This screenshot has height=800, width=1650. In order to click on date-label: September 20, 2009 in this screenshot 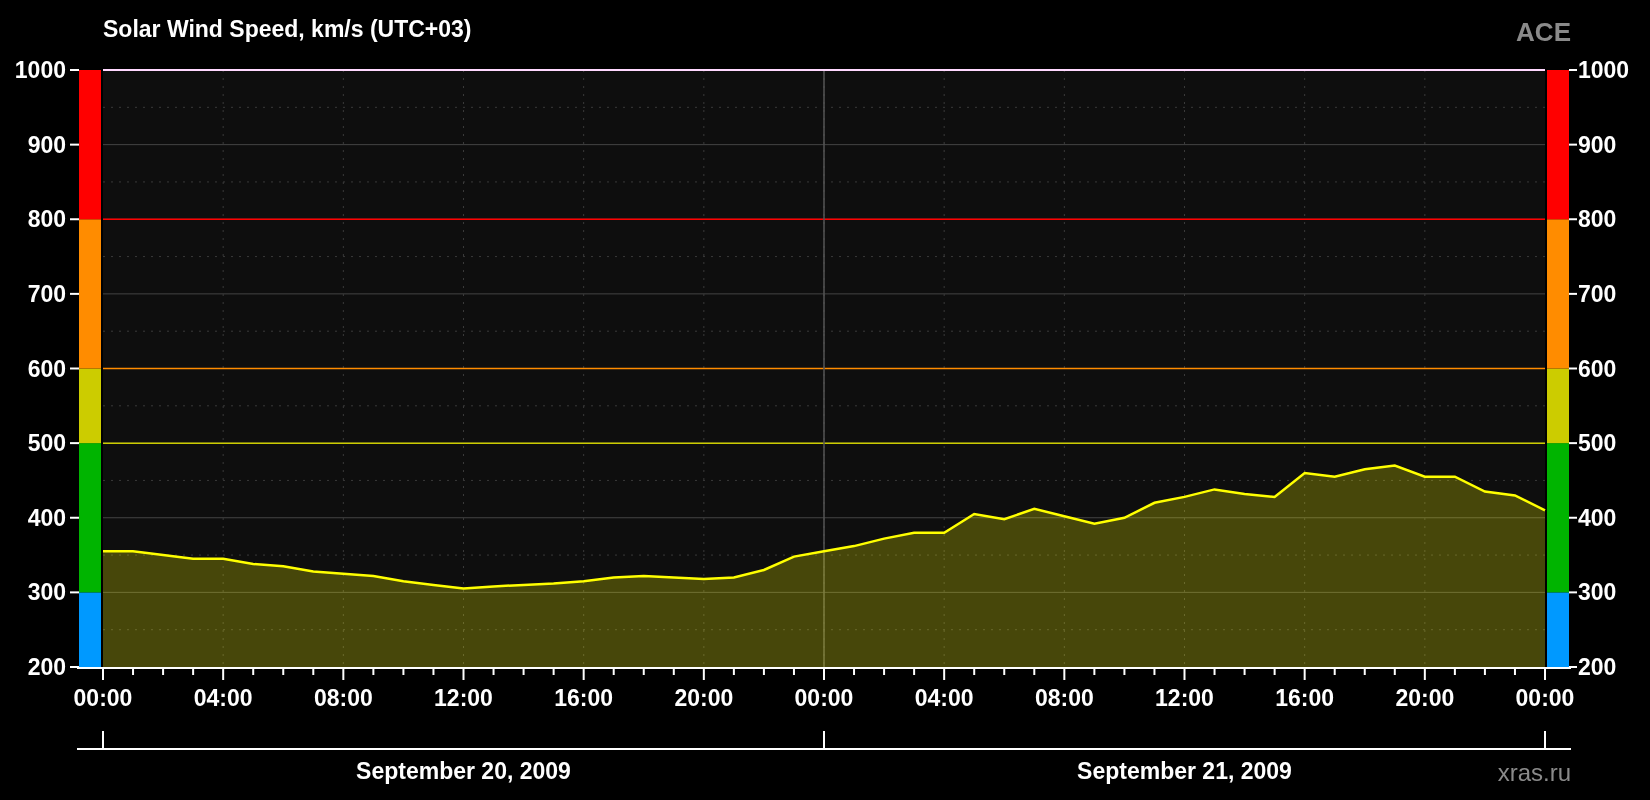, I will do `click(463, 771)`.